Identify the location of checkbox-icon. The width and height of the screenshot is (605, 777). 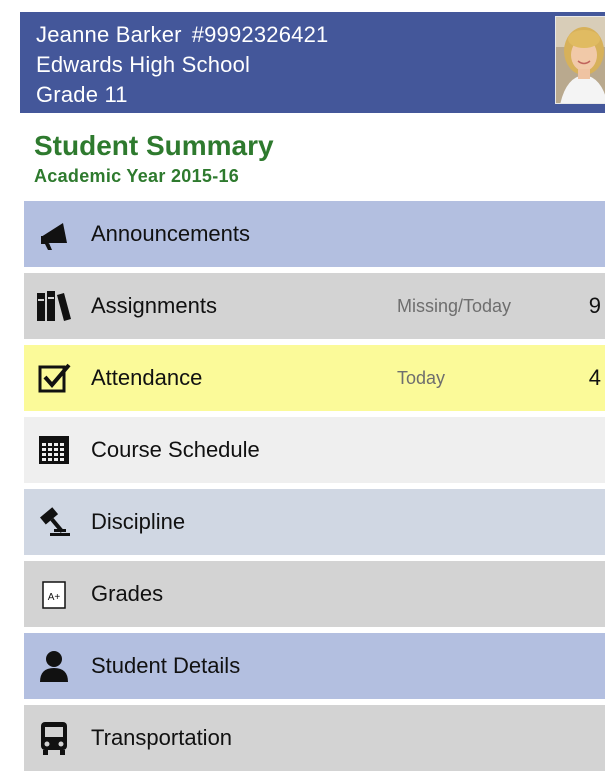
(50, 378).